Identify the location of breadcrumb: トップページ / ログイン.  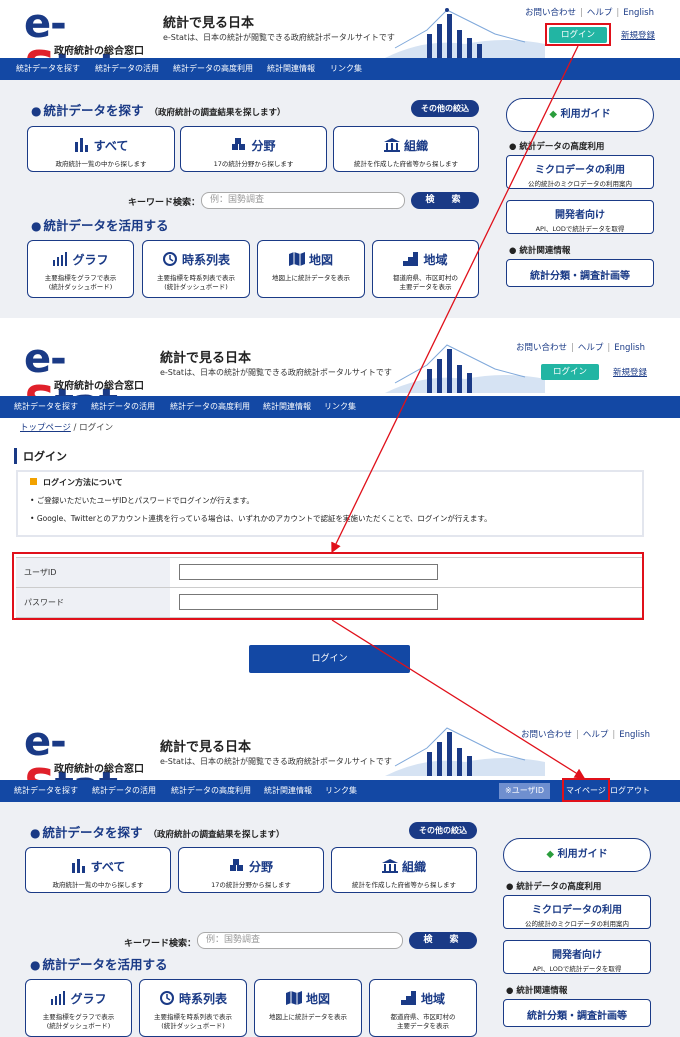
(67, 428).